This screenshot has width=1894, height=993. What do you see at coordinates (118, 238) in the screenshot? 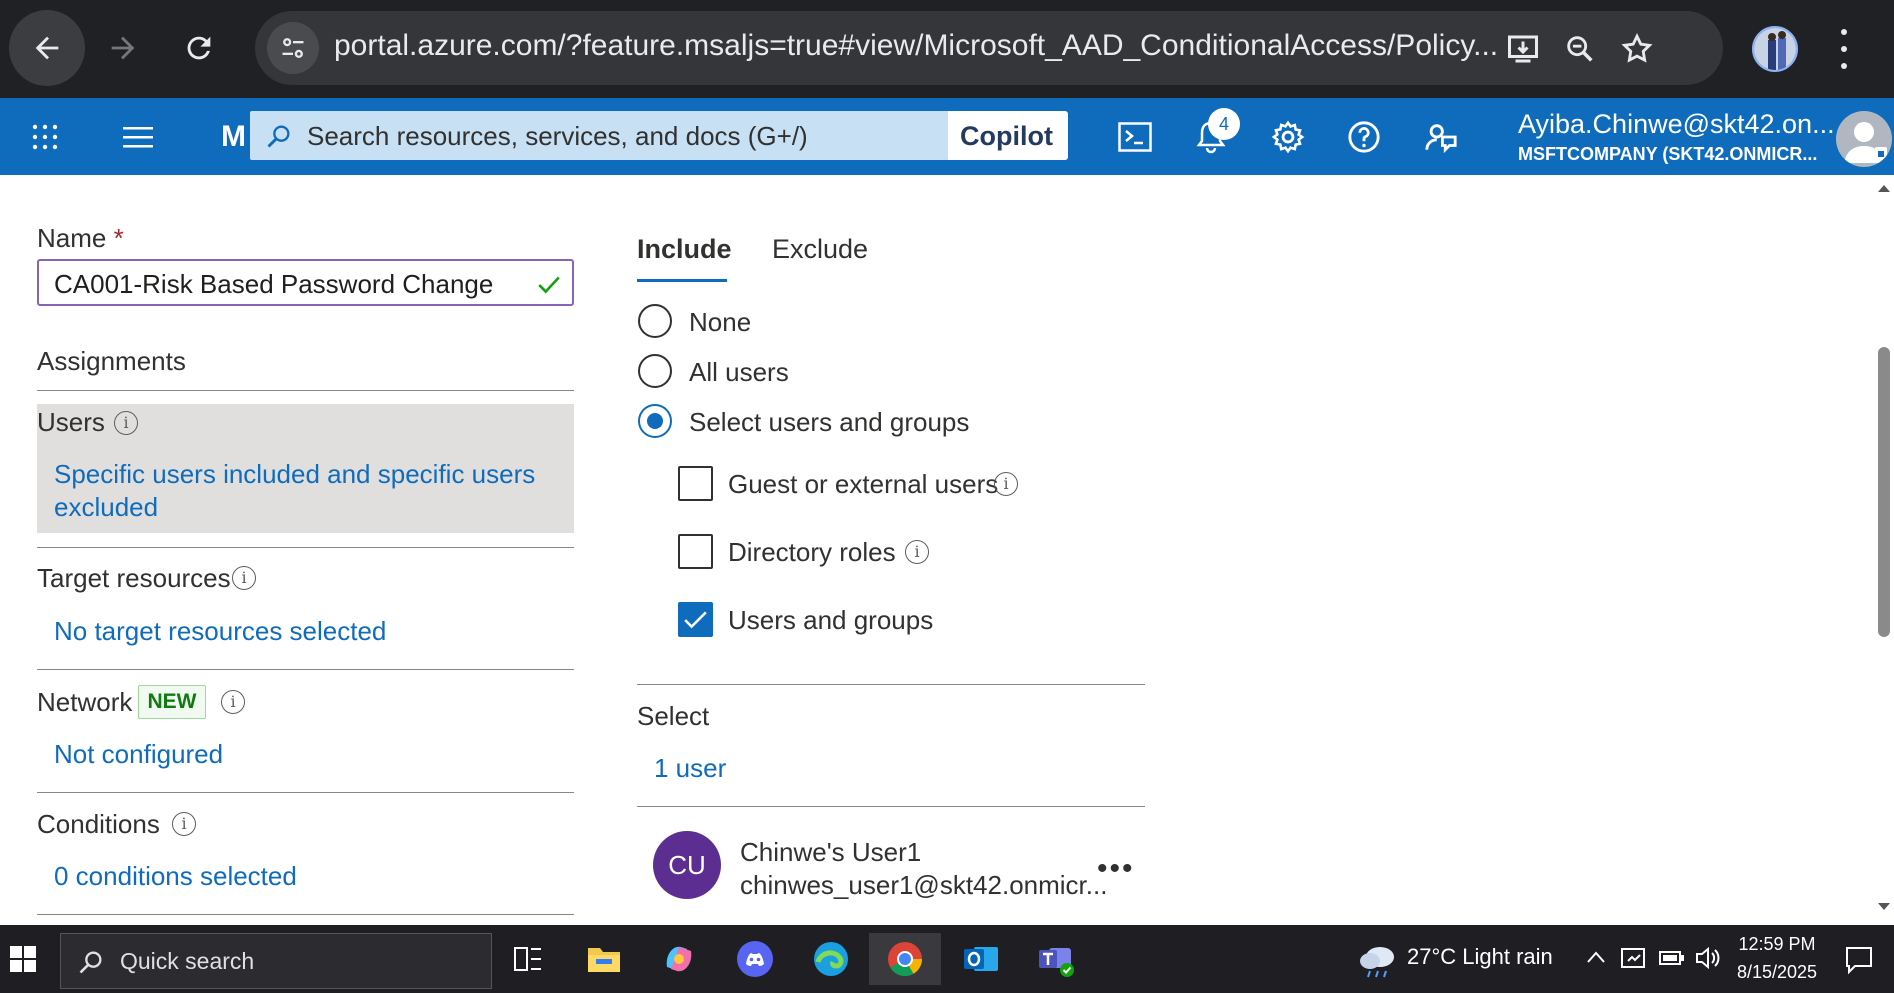
I see `required-indicator: *` at bounding box center [118, 238].